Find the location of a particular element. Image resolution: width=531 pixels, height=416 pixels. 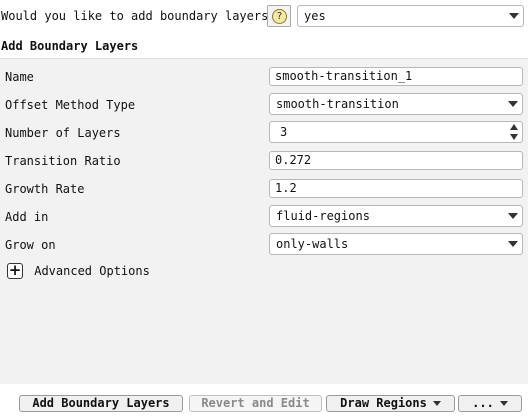

grow-on-label: Grow on is located at coordinates (30, 245).